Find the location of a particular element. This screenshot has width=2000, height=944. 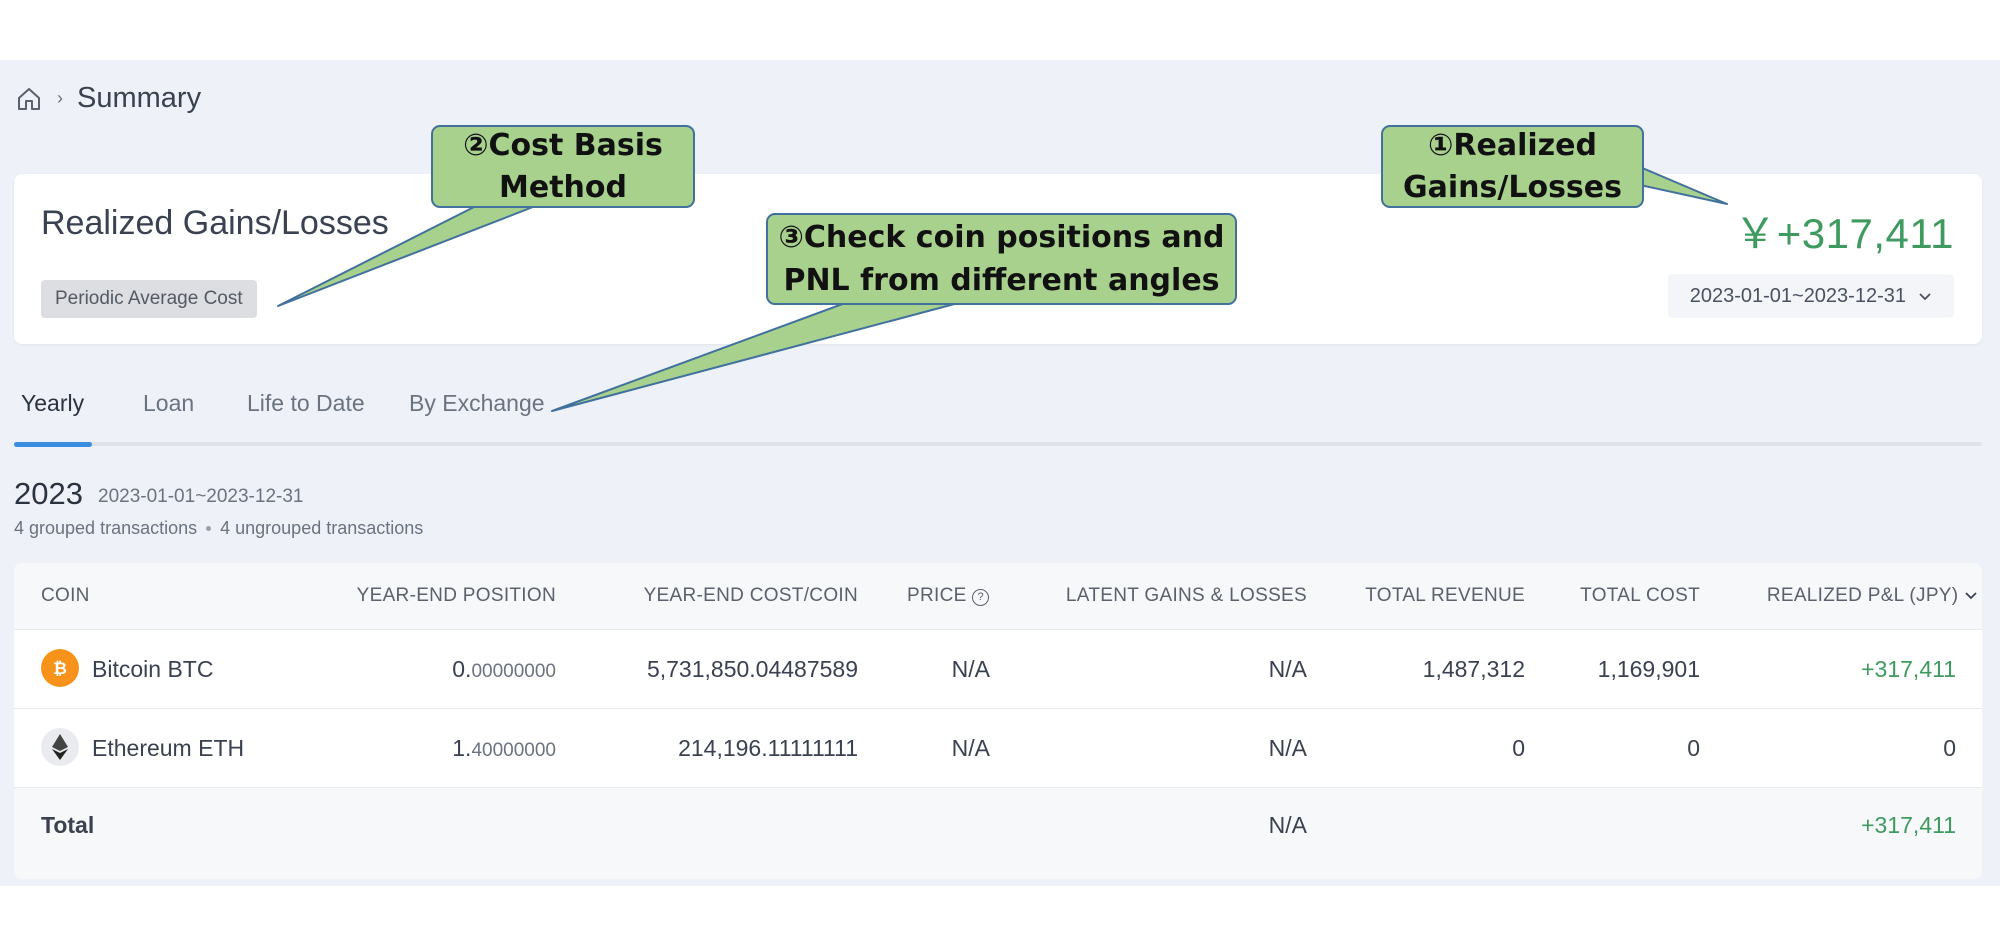

callout-1-pointer is located at coordinates (1683, 185).